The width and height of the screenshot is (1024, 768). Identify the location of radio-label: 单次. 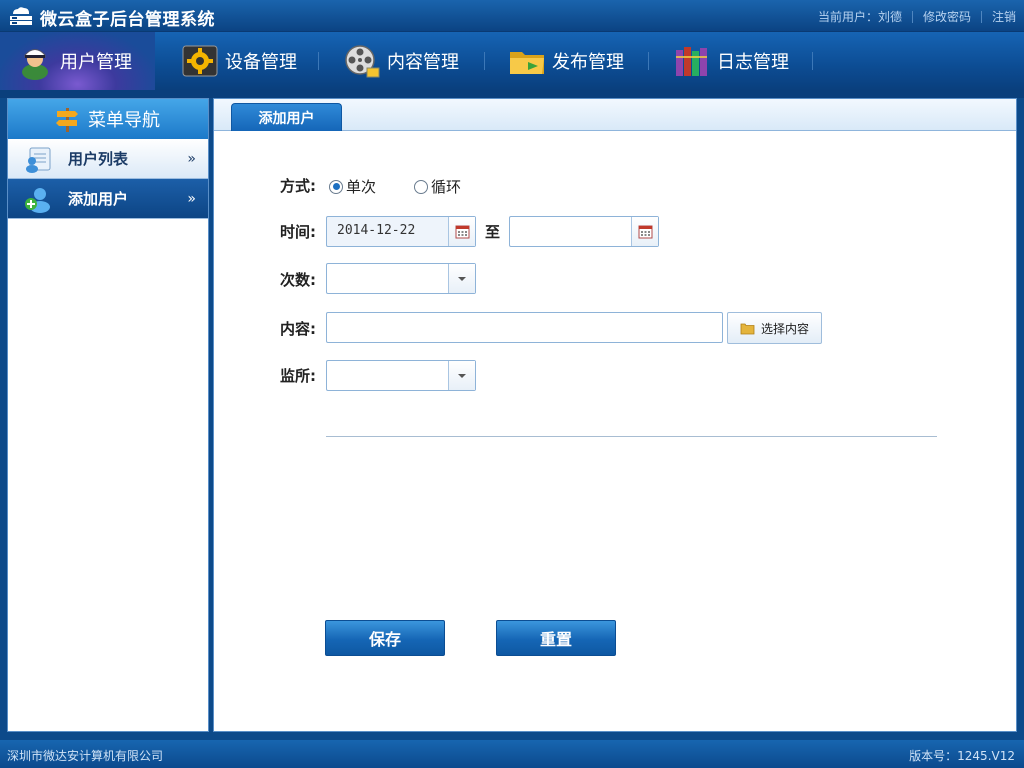
(361, 187).